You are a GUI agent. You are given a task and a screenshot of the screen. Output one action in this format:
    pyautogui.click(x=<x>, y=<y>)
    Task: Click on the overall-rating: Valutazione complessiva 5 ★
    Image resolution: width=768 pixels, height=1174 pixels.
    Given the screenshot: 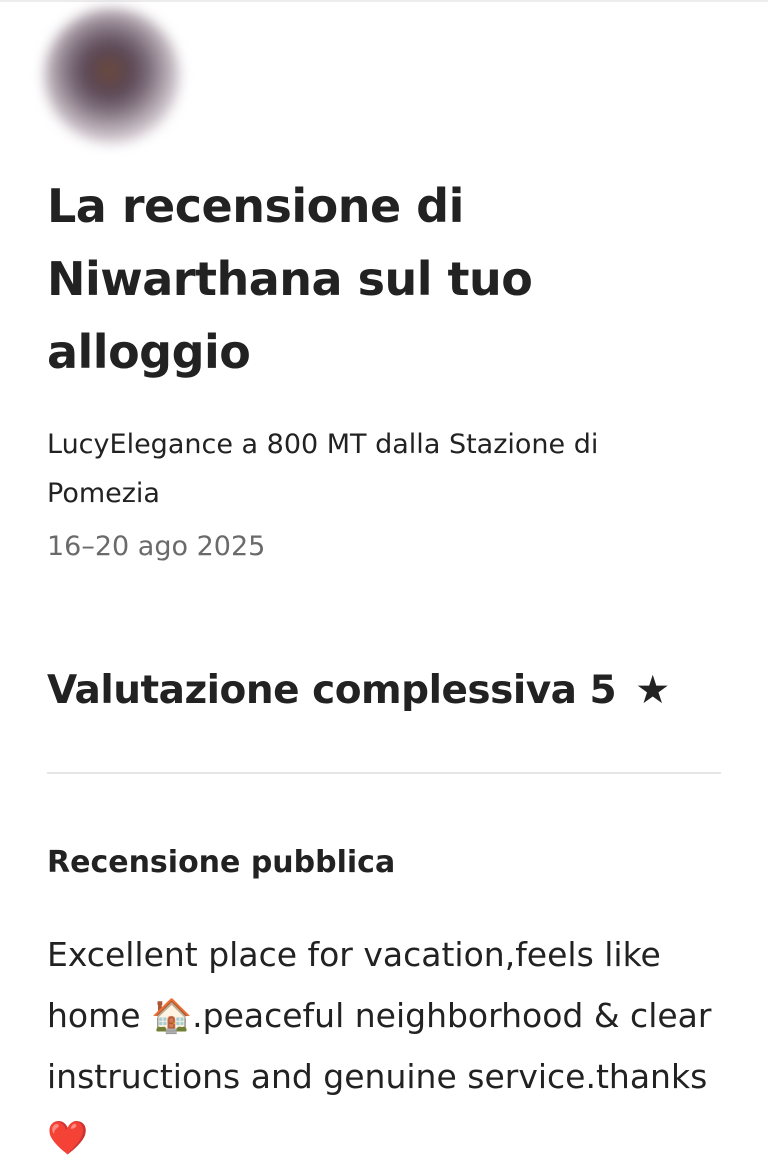 What is the action you would take?
    pyautogui.click(x=397, y=691)
    